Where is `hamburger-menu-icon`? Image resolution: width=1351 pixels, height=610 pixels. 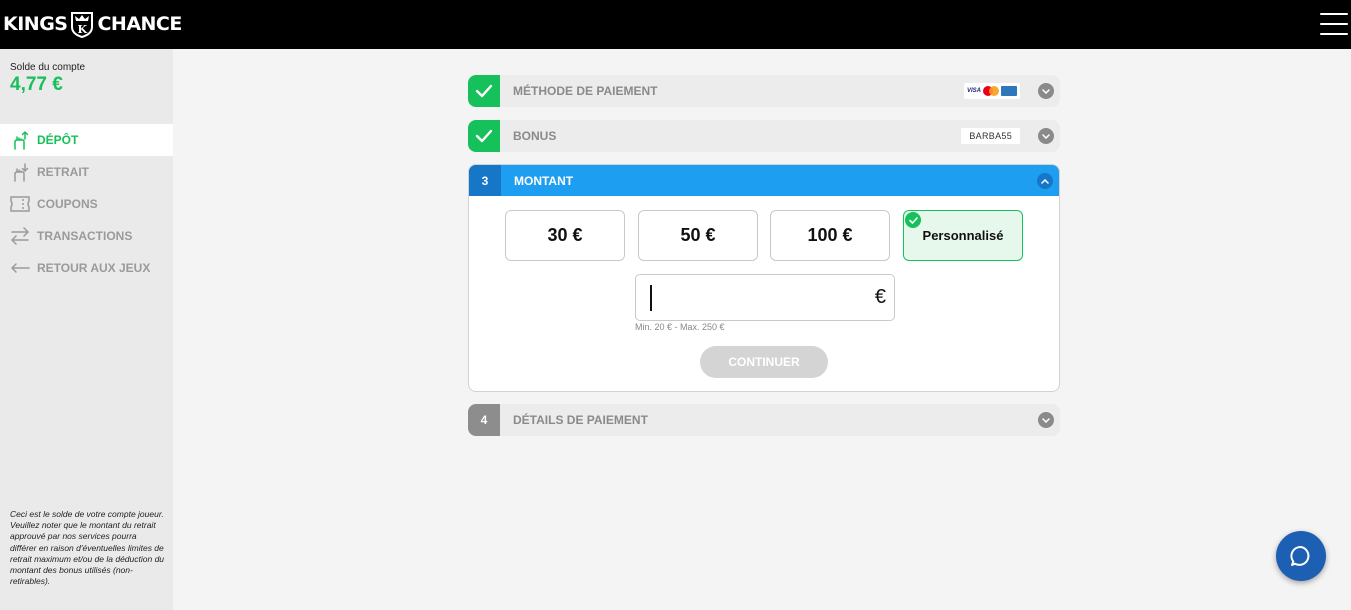 hamburger-menu-icon is located at coordinates (1334, 24).